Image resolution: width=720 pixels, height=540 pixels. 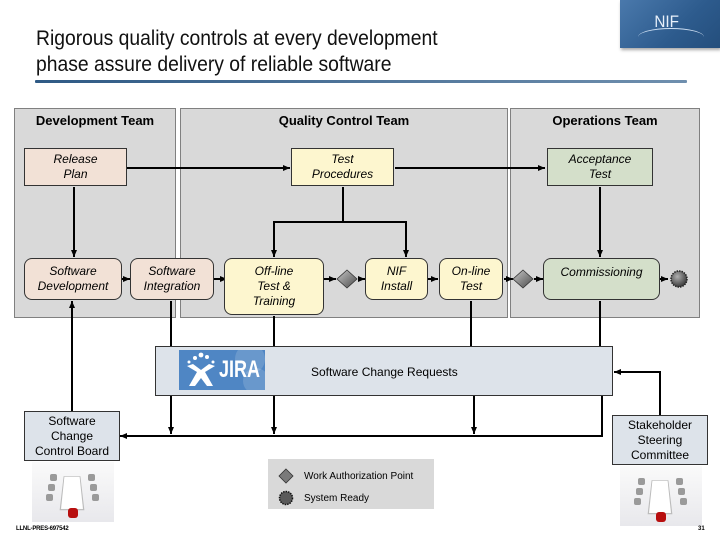 I want to click on box-test-procedures: Test Procedures, so click(x=342, y=167).